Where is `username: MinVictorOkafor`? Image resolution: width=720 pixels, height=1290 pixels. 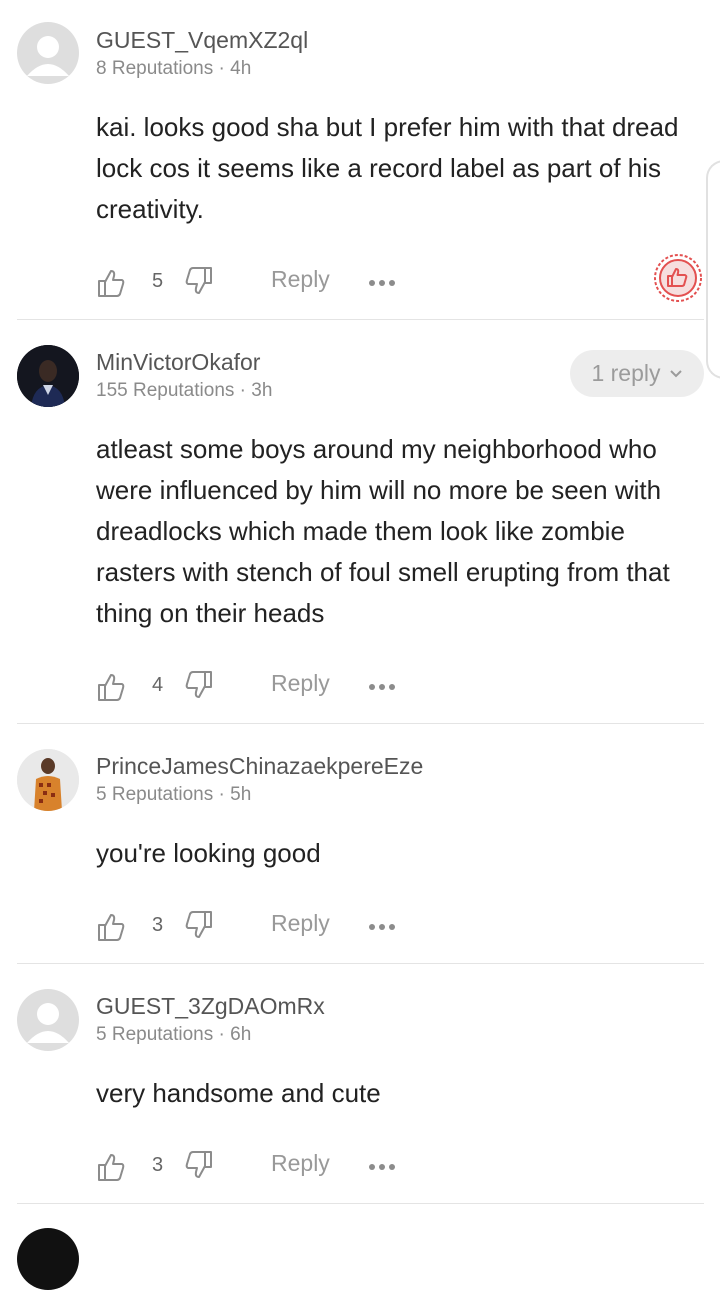
username: MinVictorOkafor is located at coordinates (178, 362).